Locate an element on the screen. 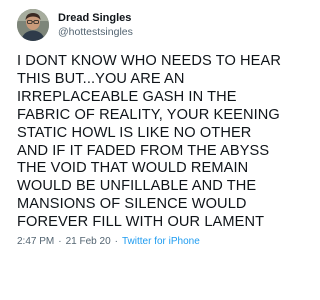  author-handle: @hottestsingles is located at coordinates (95, 32).